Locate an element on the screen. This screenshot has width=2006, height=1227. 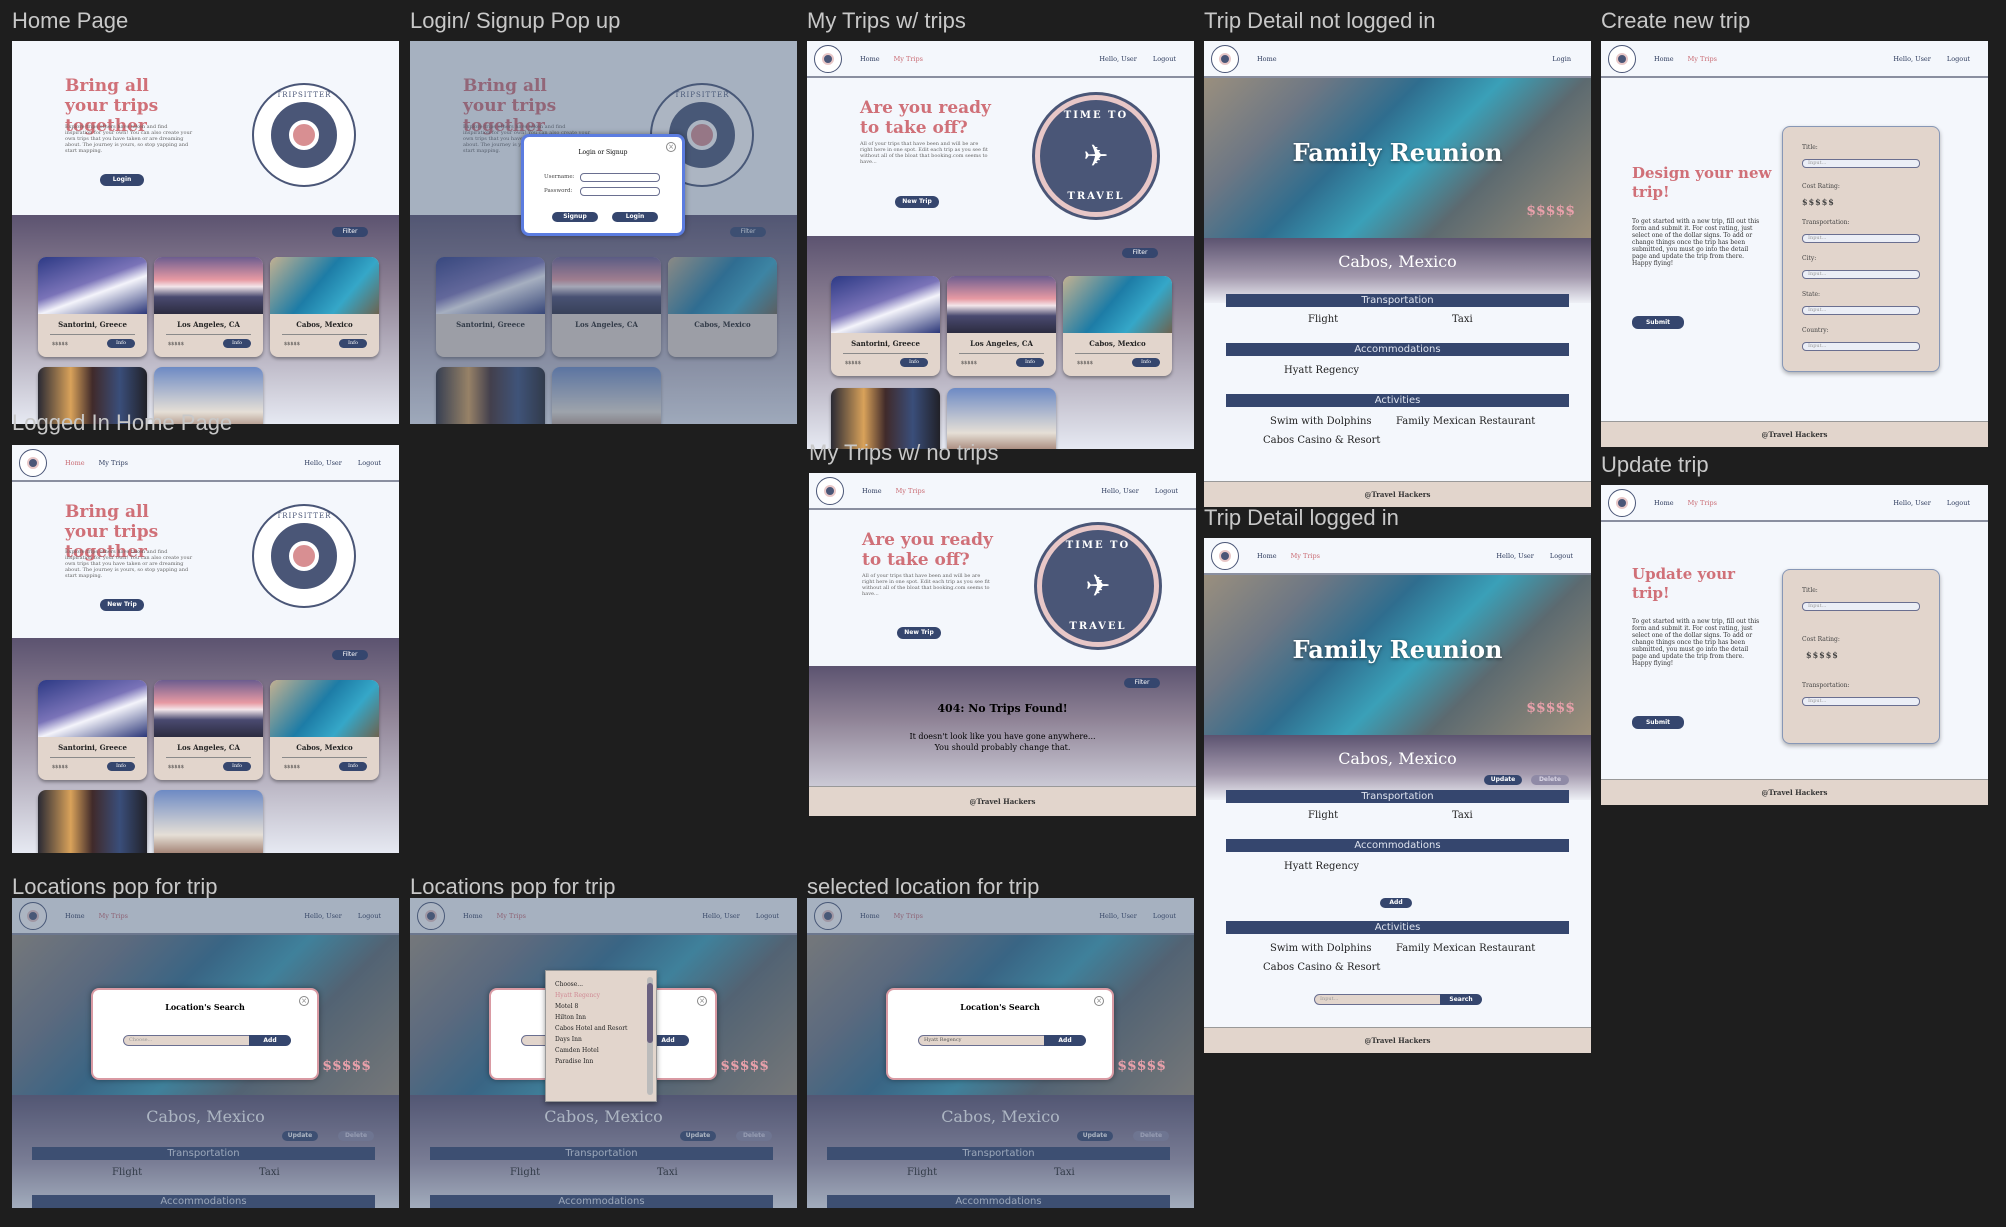
nav-login: Login is located at coordinates (1561, 59).